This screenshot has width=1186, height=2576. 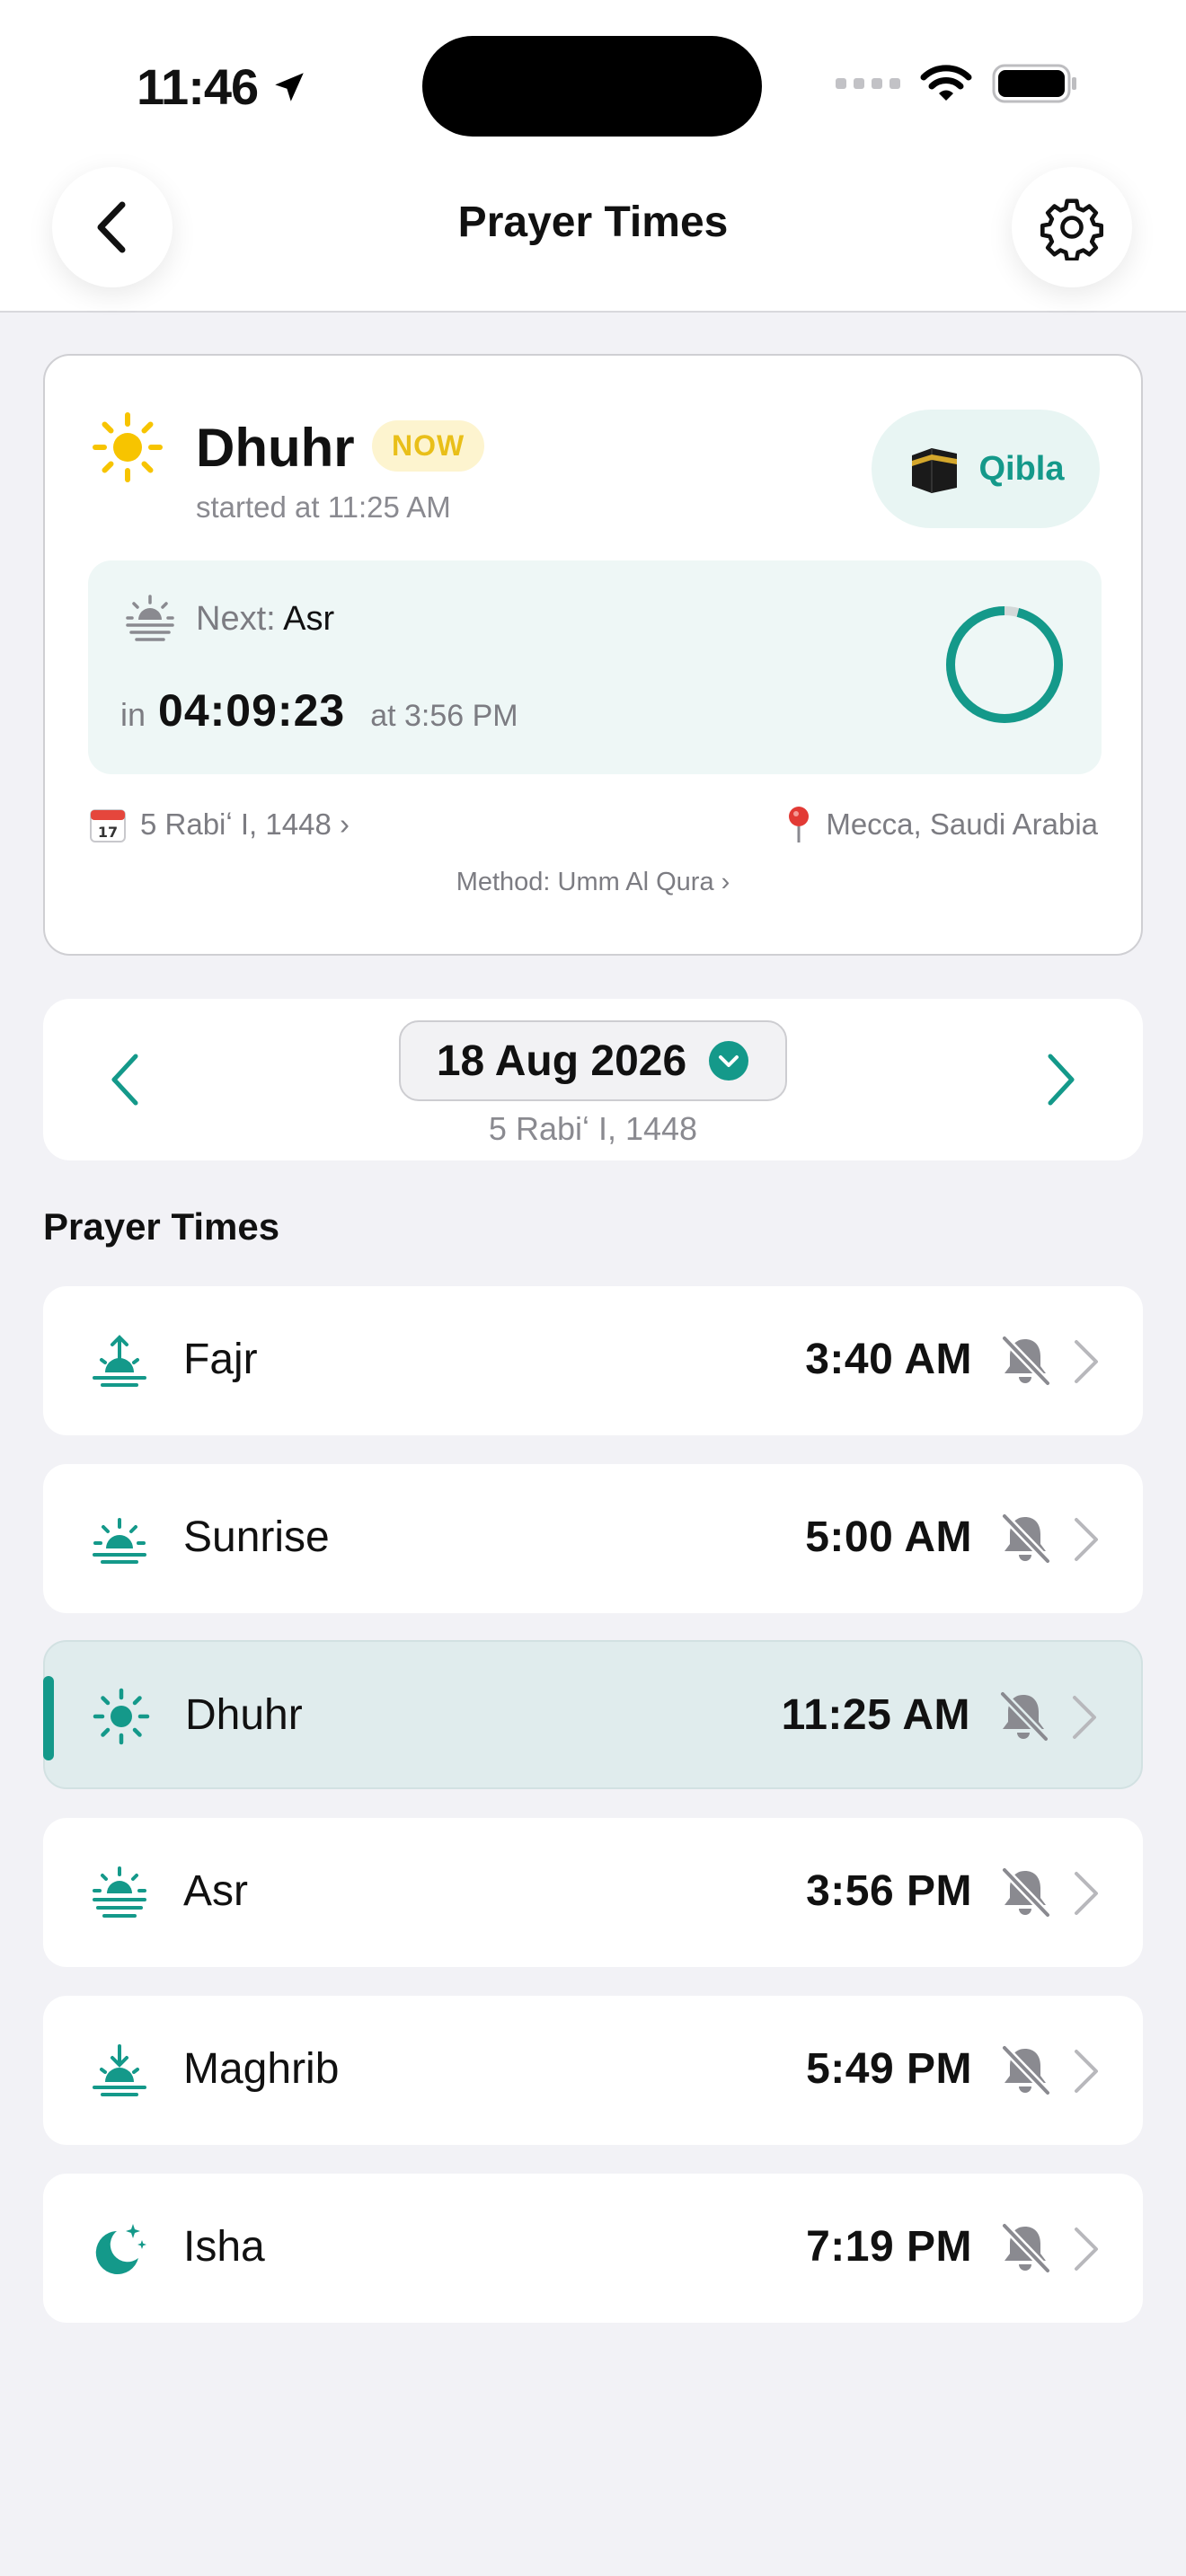 I want to click on prayer-name: Isha, so click(x=224, y=2247).